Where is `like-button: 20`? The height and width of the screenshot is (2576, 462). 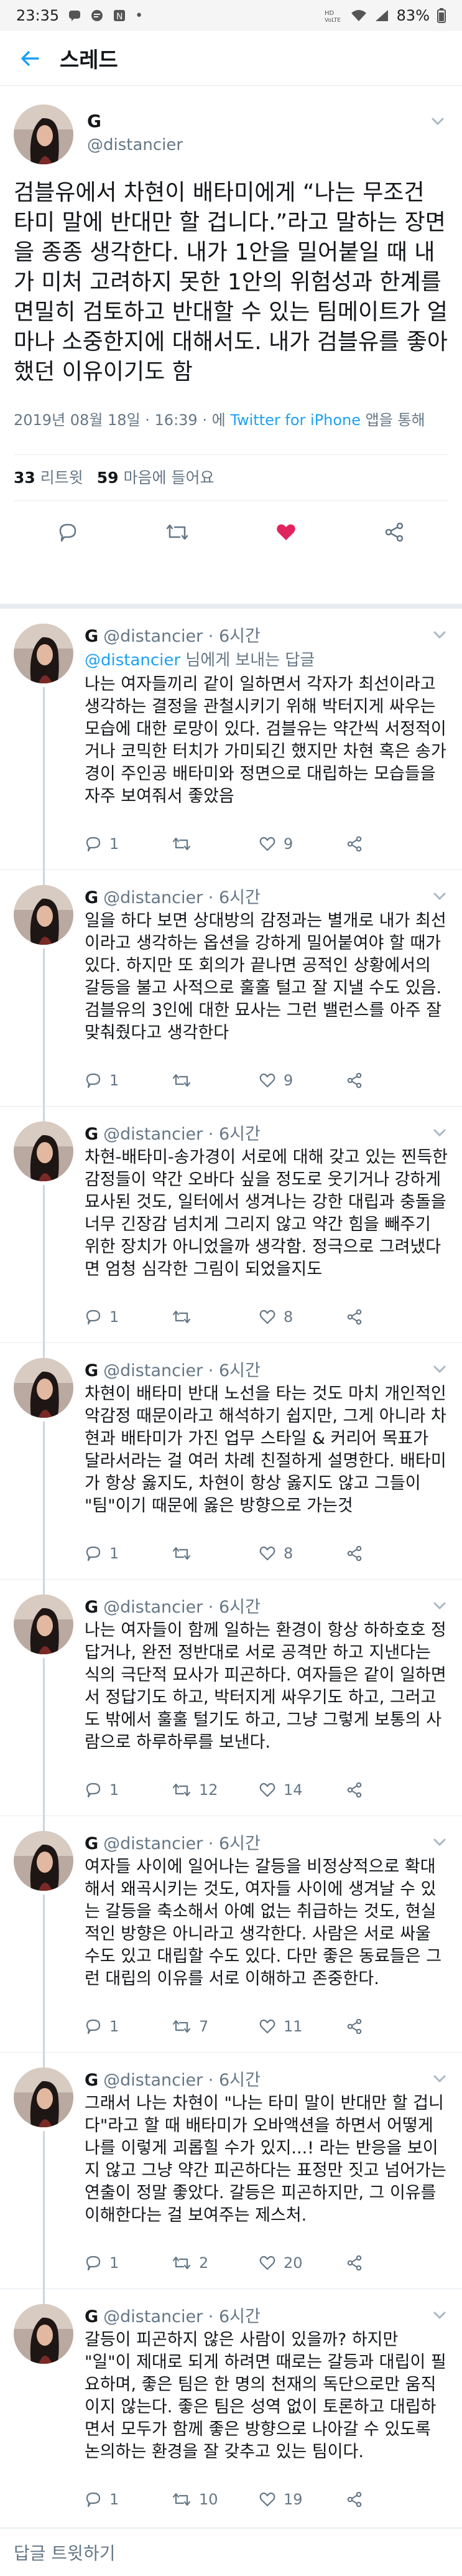 like-button: 20 is located at coordinates (302, 2263).